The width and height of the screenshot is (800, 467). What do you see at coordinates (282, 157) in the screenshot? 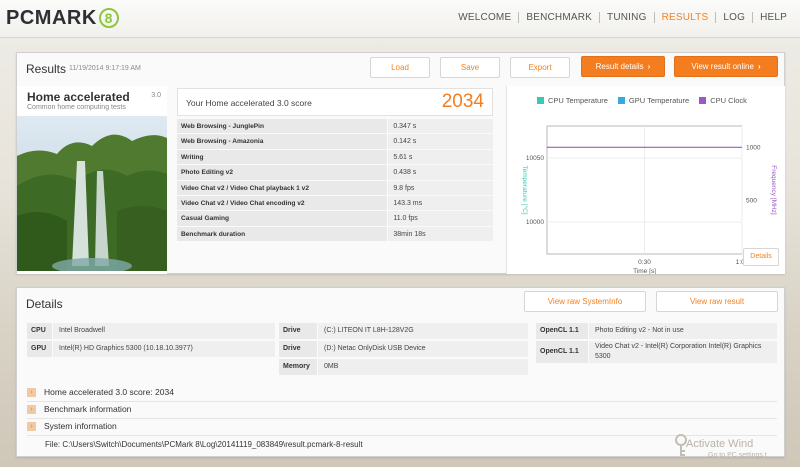
I see `metric-name: Writing` at bounding box center [282, 157].